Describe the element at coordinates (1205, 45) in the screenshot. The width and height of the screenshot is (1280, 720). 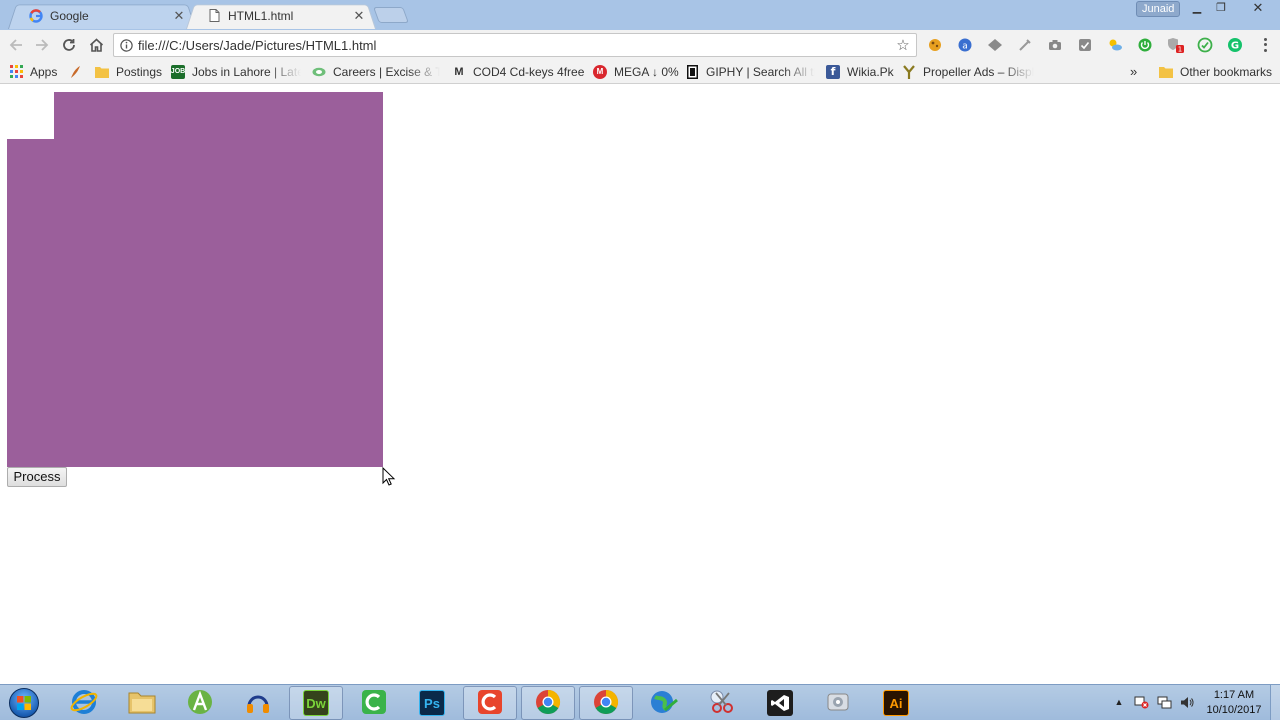
I see `ok-extension-icon` at that location.